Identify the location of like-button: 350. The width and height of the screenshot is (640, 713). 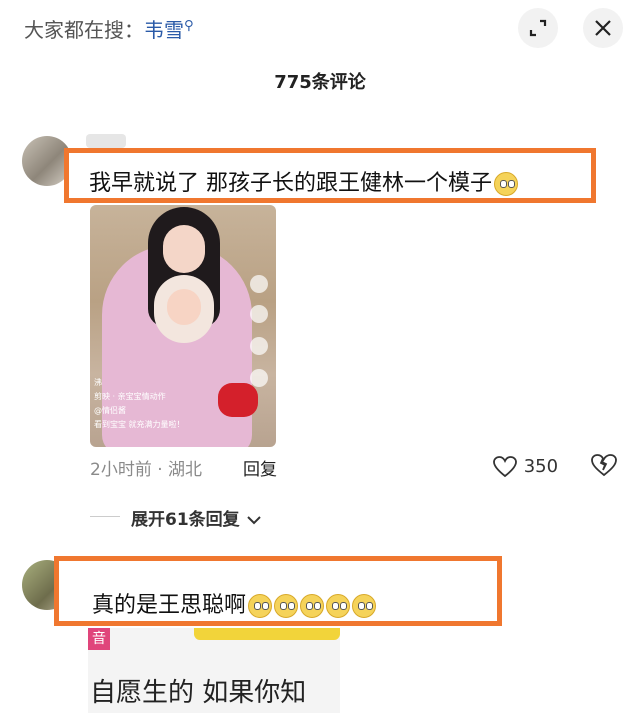
(525, 467).